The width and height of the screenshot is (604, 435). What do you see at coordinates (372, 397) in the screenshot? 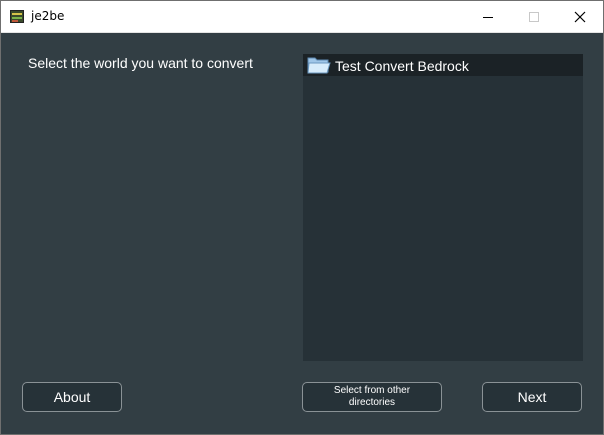
I see `select-other-directories-button: Select from other directories` at bounding box center [372, 397].